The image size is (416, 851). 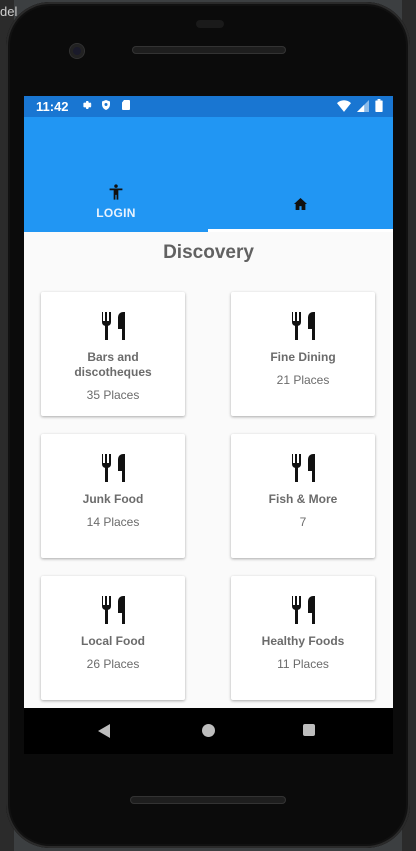 What do you see at coordinates (300, 174) in the screenshot?
I see `tab-home` at bounding box center [300, 174].